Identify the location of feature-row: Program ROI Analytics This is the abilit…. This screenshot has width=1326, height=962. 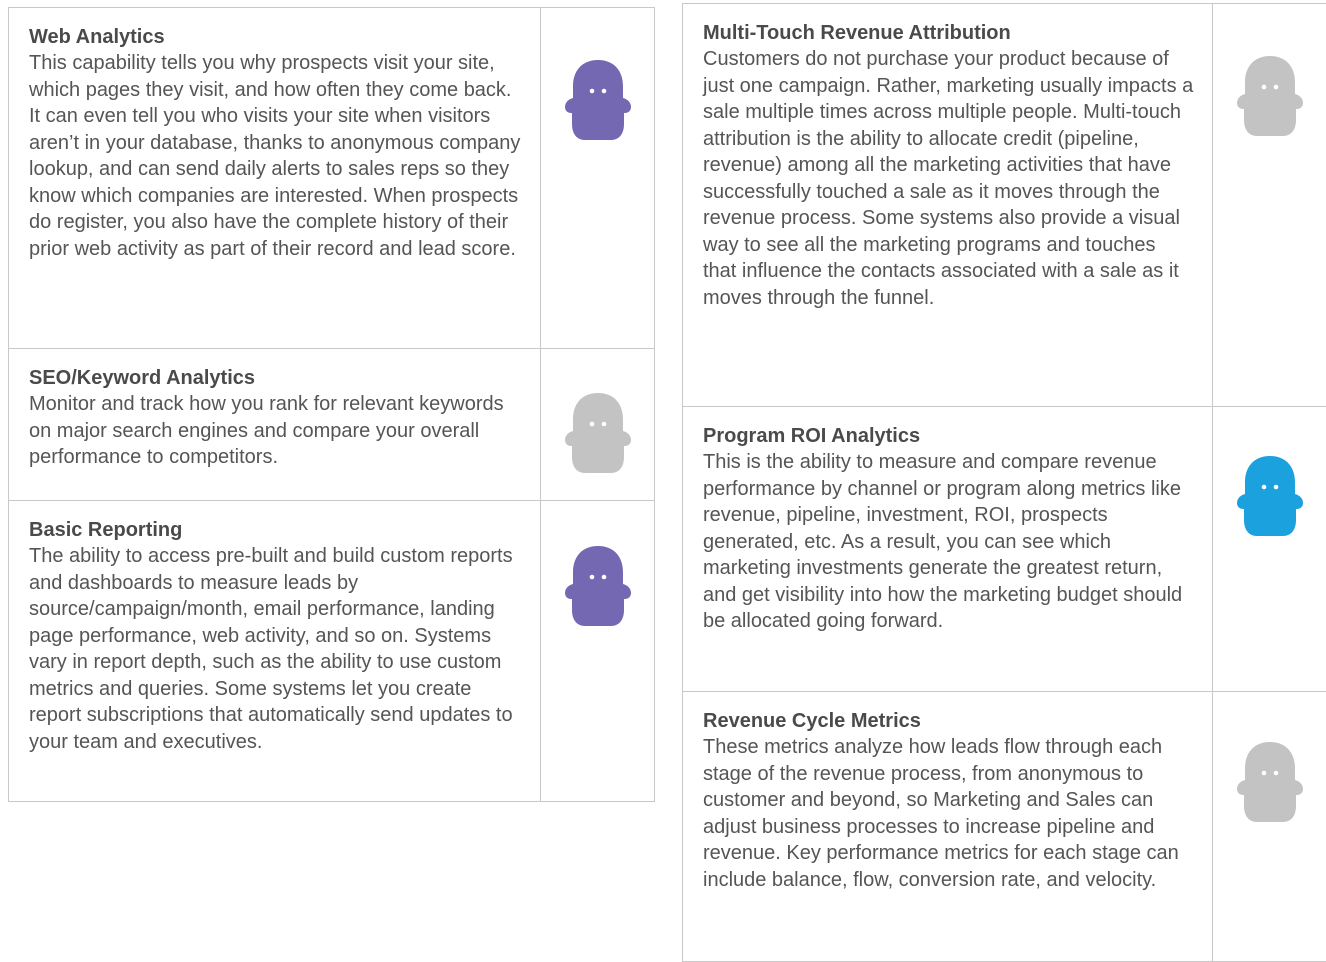
(1004, 549).